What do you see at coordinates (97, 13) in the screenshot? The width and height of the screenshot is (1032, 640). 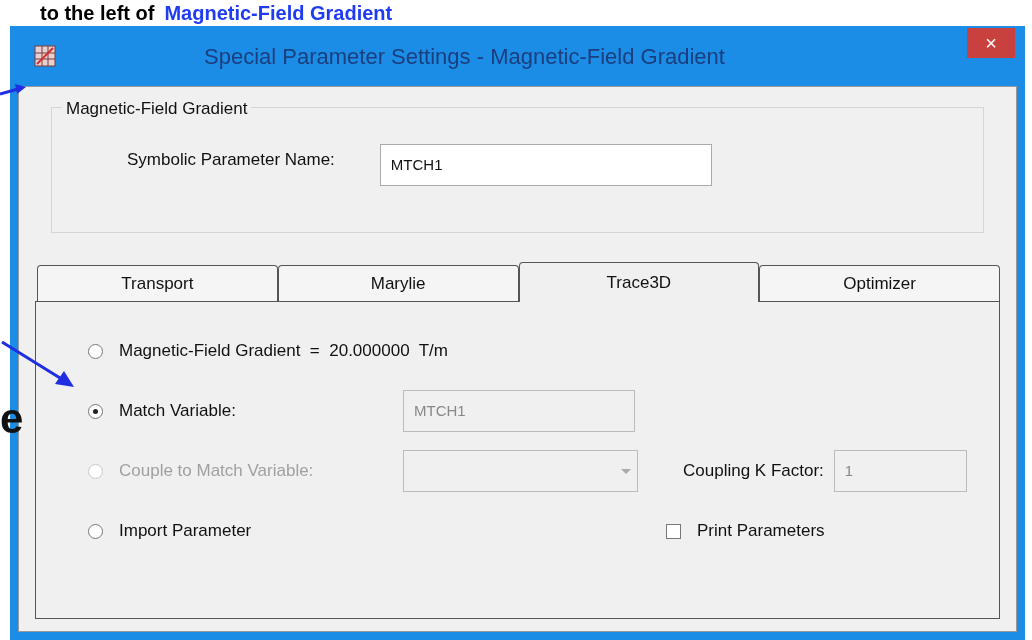 I see `slide-caption: to the left of` at bounding box center [97, 13].